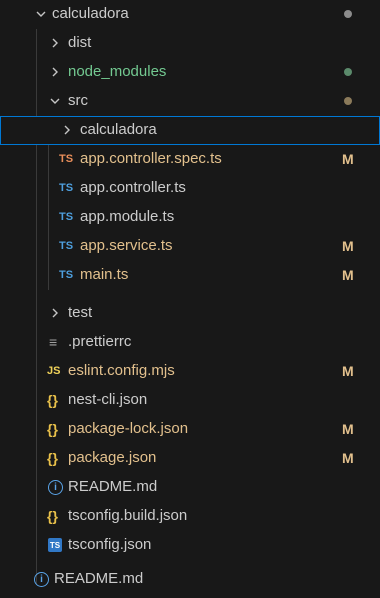 Image resolution: width=380 pixels, height=598 pixels. Describe the element at coordinates (55, 545) in the screenshot. I see `tsconfig-icon: TS` at that location.